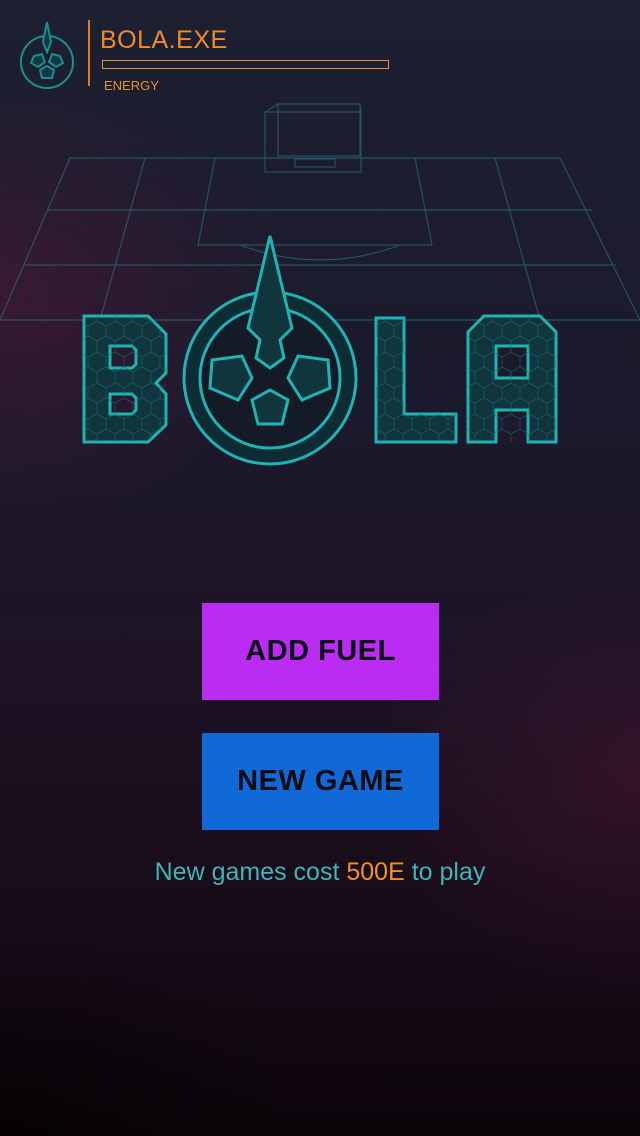 The width and height of the screenshot is (640, 1136). I want to click on cost-note-prefix: New games cost, so click(247, 872).